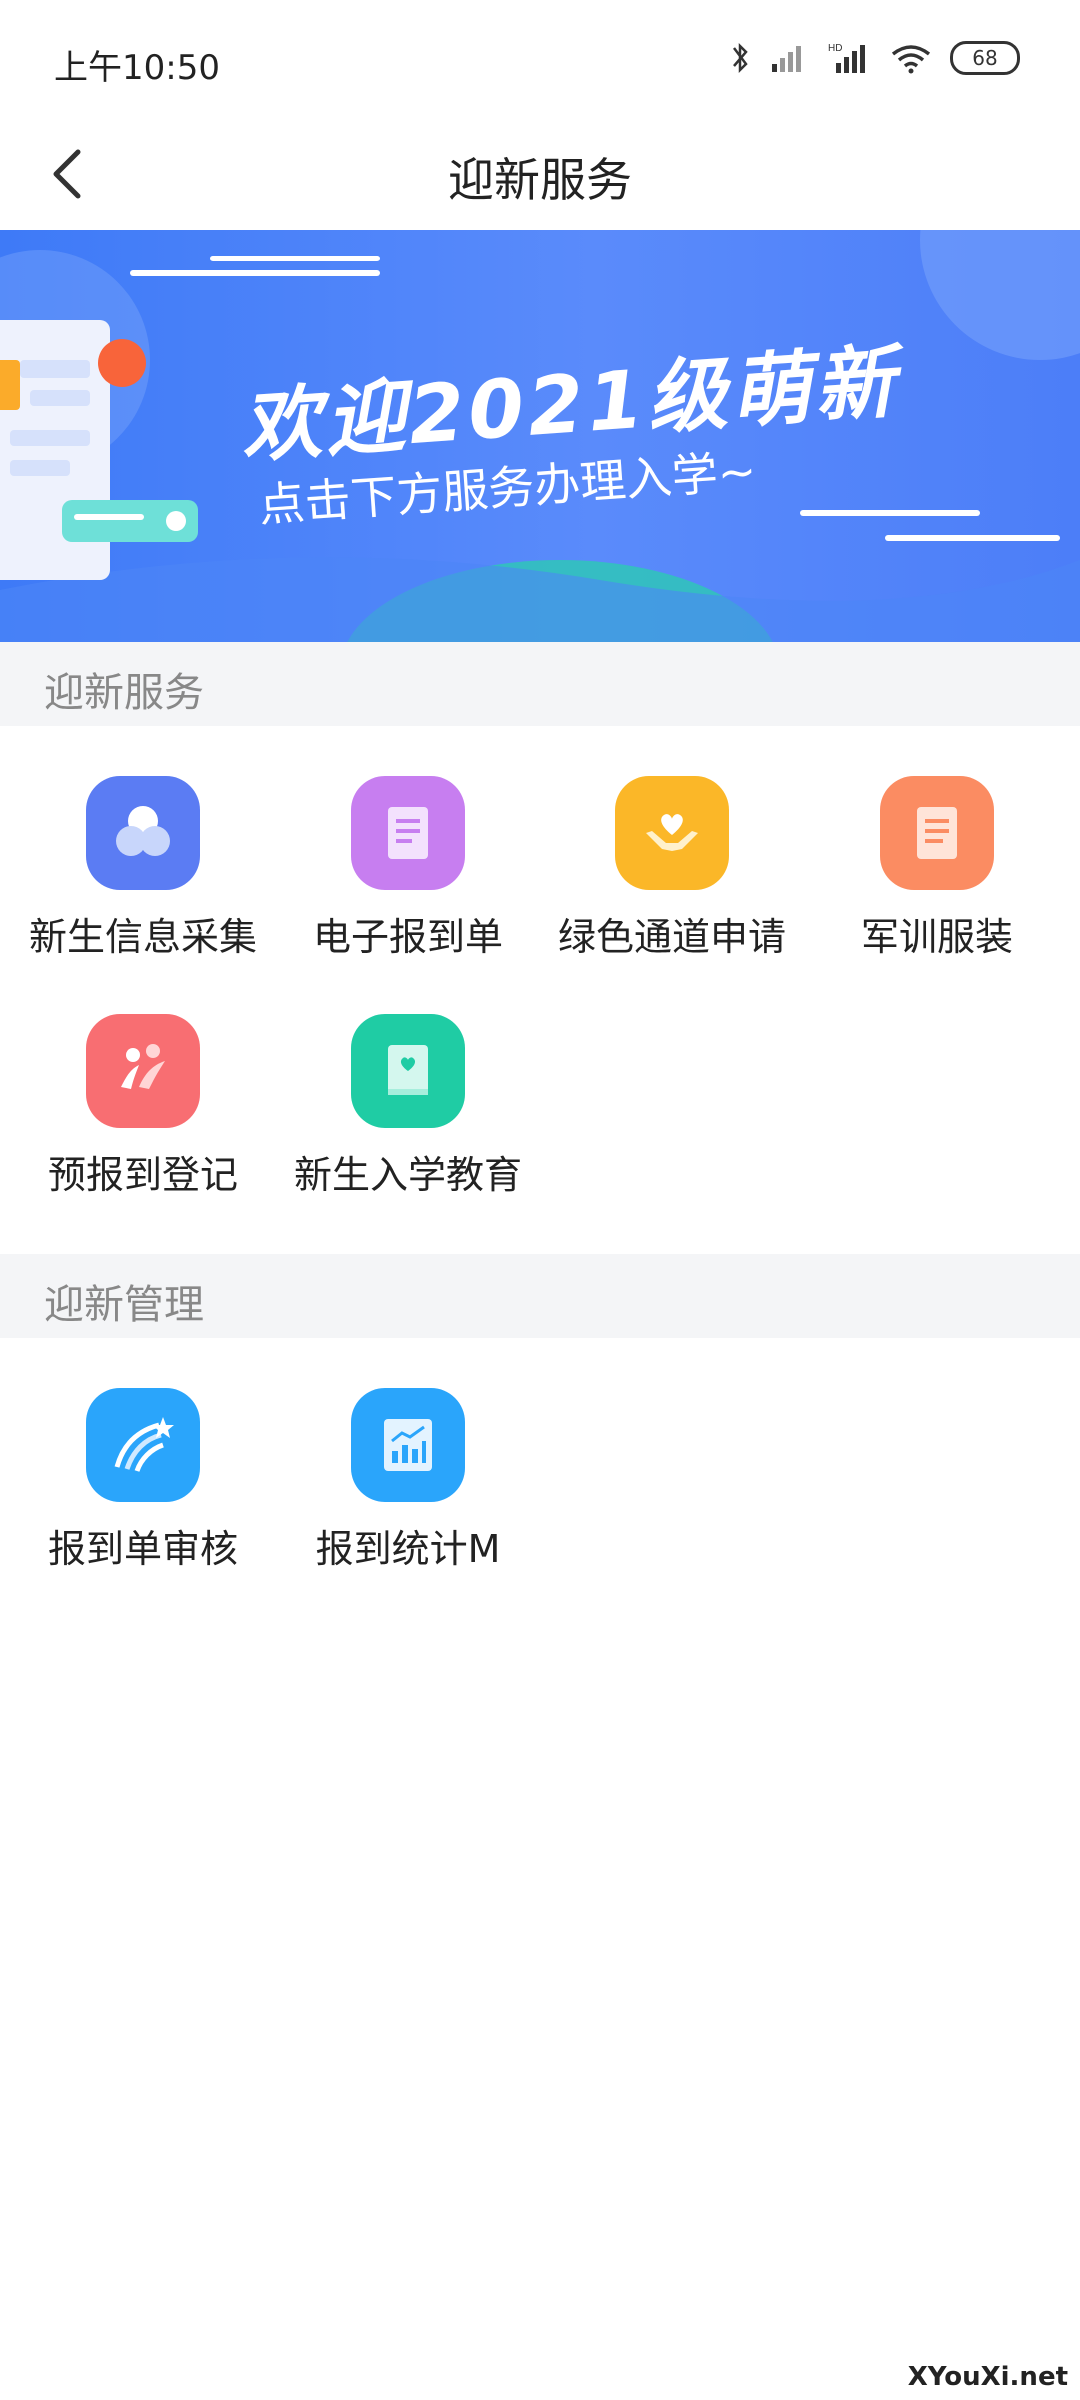  What do you see at coordinates (142, 1549) in the screenshot?
I see `service-label: 报到单审核` at bounding box center [142, 1549].